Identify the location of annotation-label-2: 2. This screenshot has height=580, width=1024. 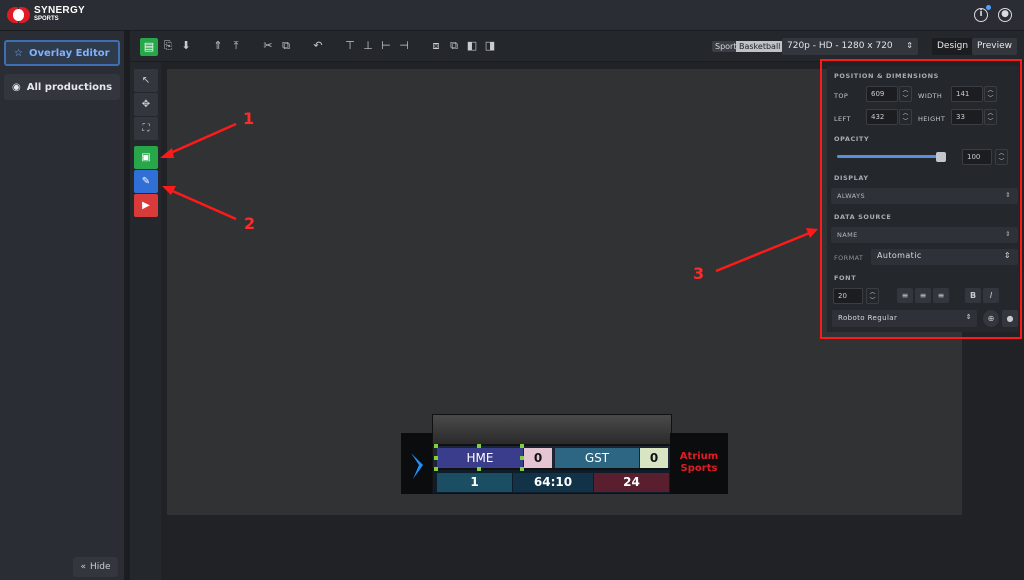
(250, 223).